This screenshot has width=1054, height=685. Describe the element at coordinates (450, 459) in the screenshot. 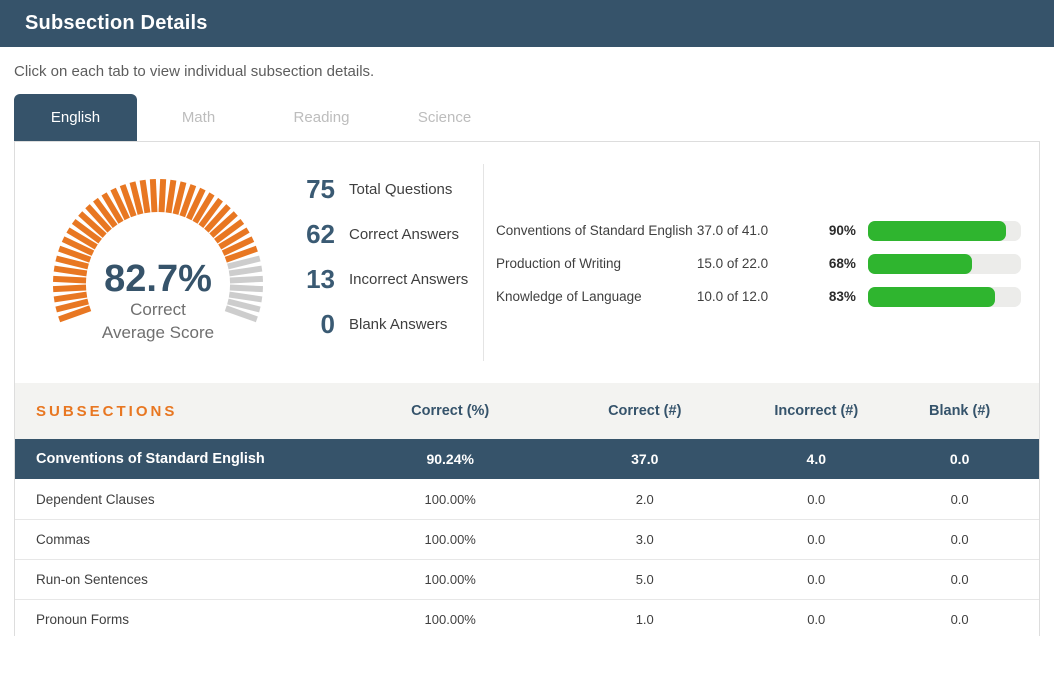

I see `group-row-correct-pct: 90.24%` at that location.